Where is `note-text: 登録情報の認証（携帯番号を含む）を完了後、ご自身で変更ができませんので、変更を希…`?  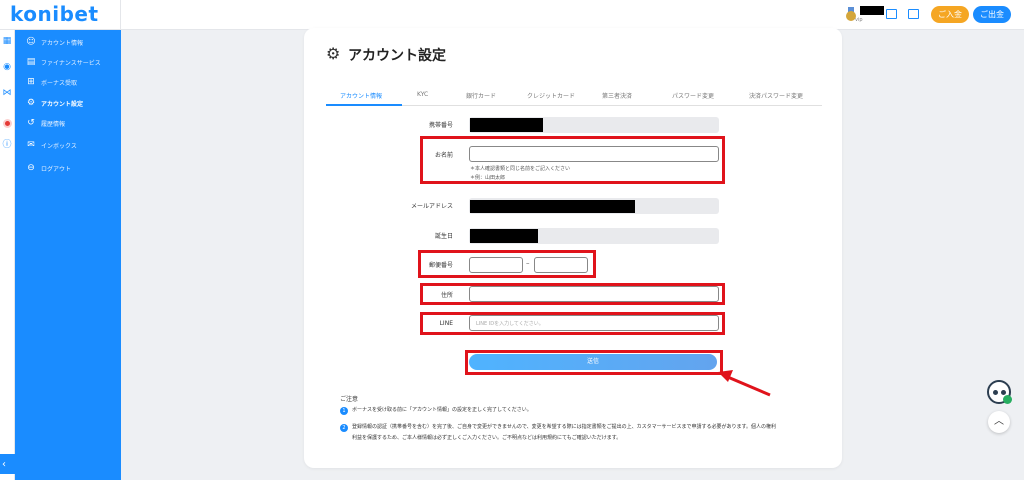
note-text: 登録情報の認証（携帯番号を含む）を完了後、ご自身で変更ができませんので、変更を希… is located at coordinates (564, 427).